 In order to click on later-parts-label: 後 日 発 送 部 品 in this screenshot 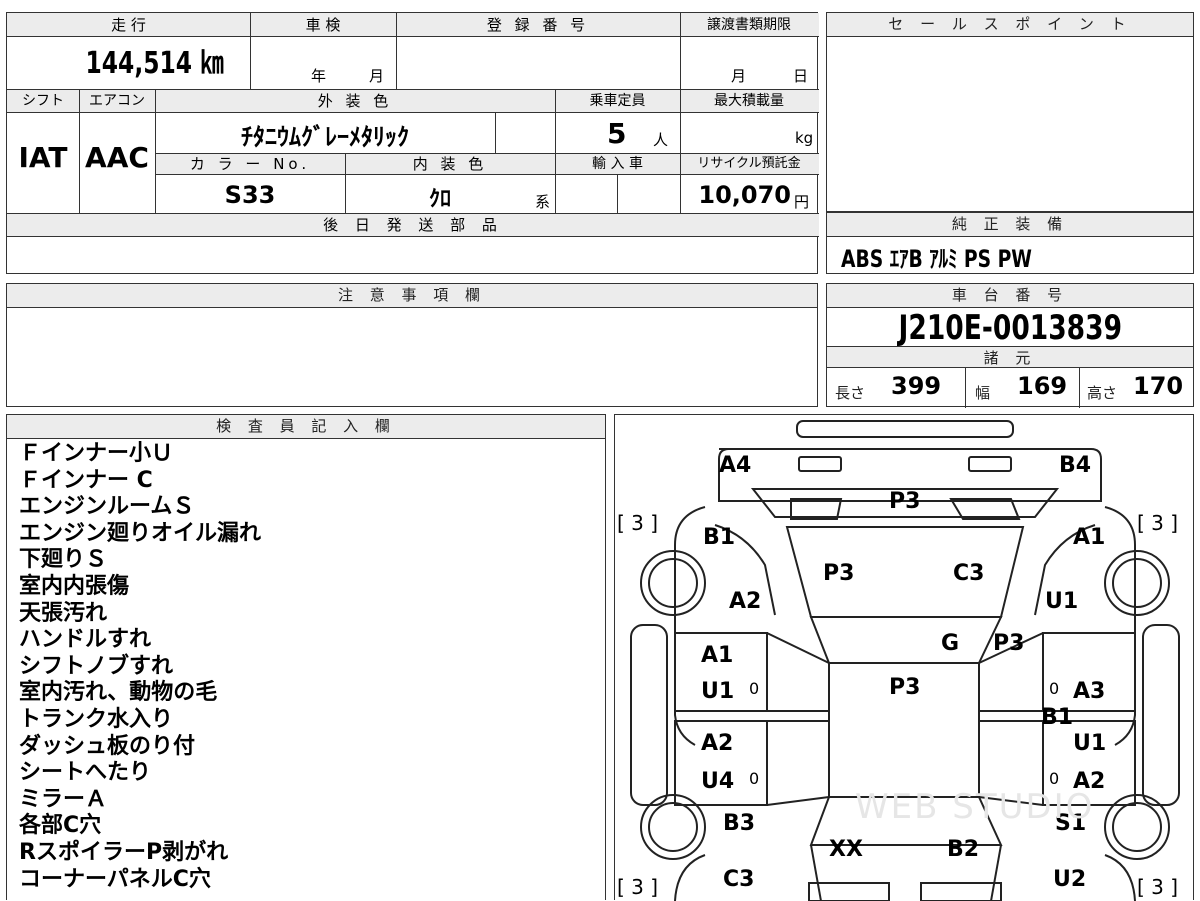, I will do `click(413, 225)`.